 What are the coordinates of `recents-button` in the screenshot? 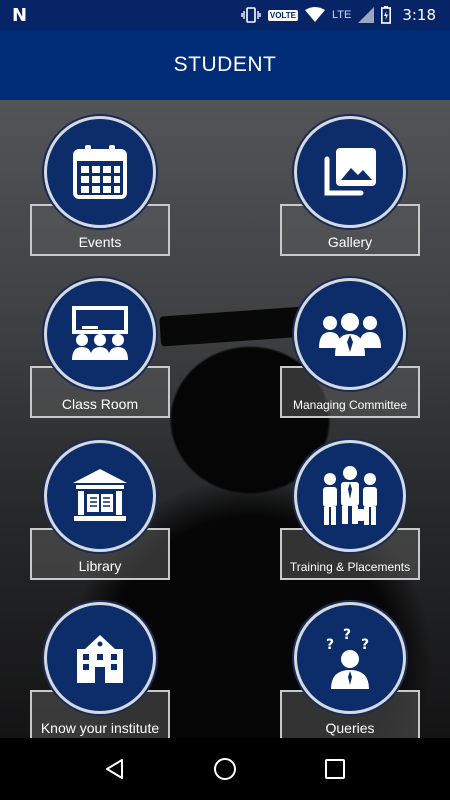 It's located at (335, 769).